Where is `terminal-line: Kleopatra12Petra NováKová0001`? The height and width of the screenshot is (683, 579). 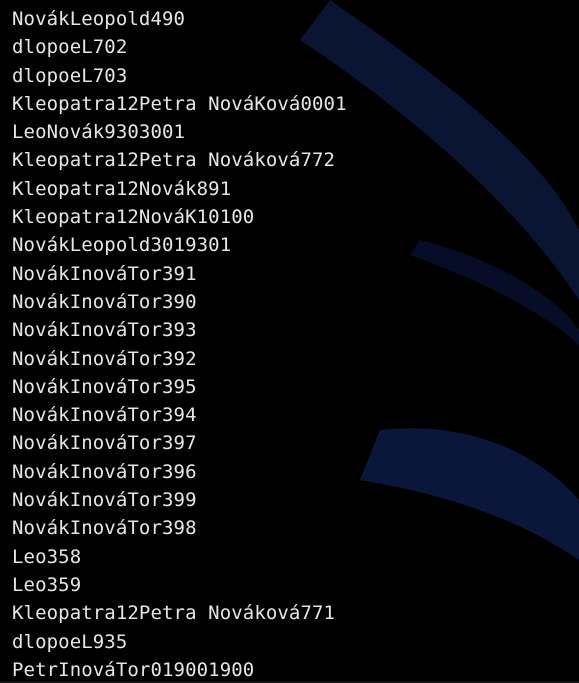
terminal-line: Kleopatra12Petra NováKová0001 is located at coordinates (179, 103).